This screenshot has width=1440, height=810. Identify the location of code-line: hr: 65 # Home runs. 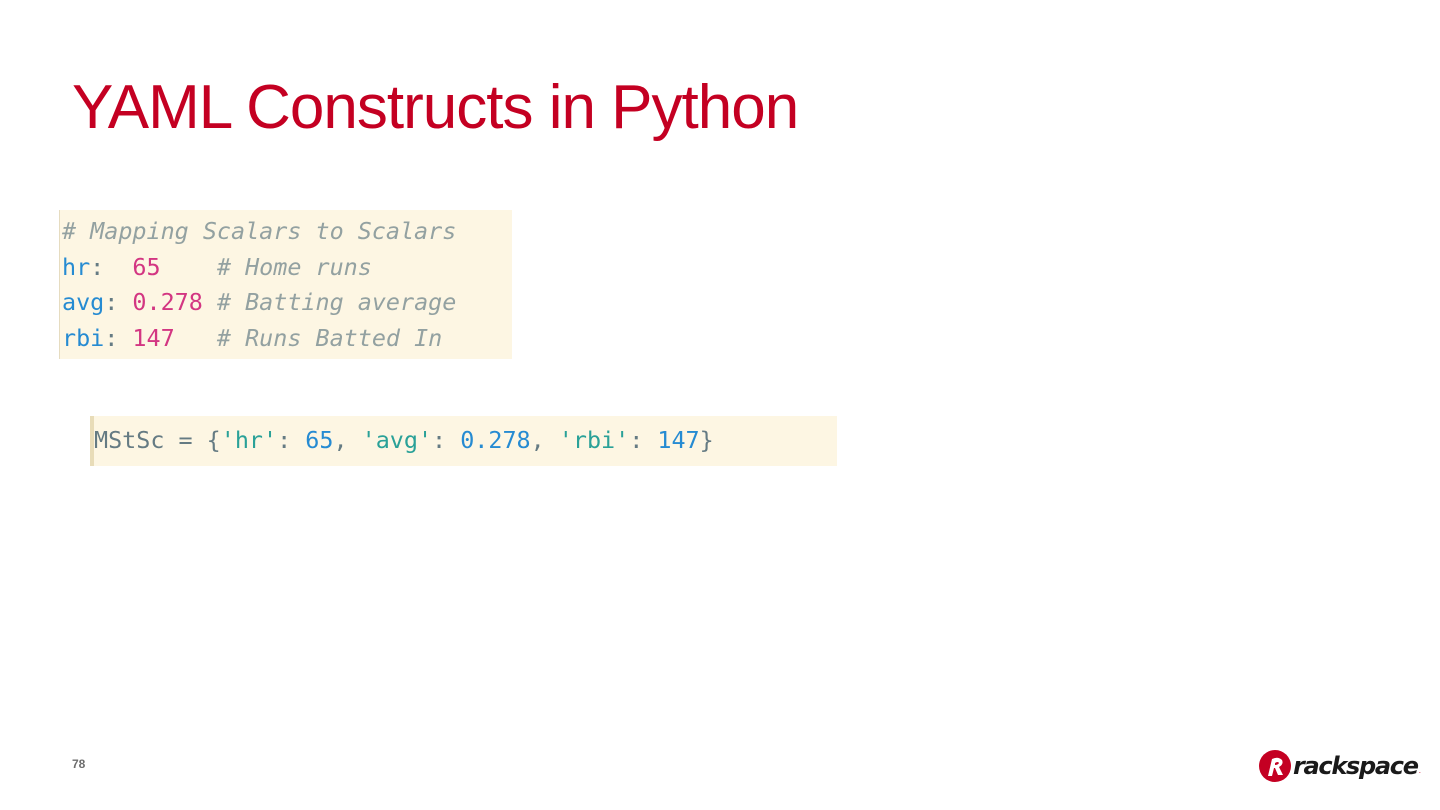
(287, 268).